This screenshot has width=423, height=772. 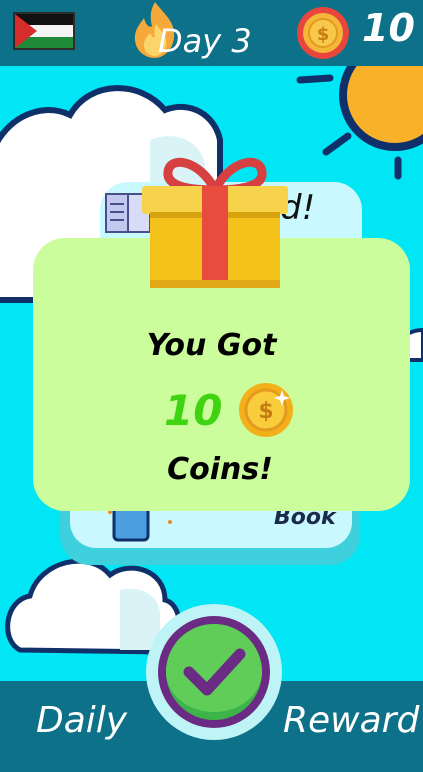 What do you see at coordinates (205, 41) in the screenshot?
I see `day-counter: Day 3` at bounding box center [205, 41].